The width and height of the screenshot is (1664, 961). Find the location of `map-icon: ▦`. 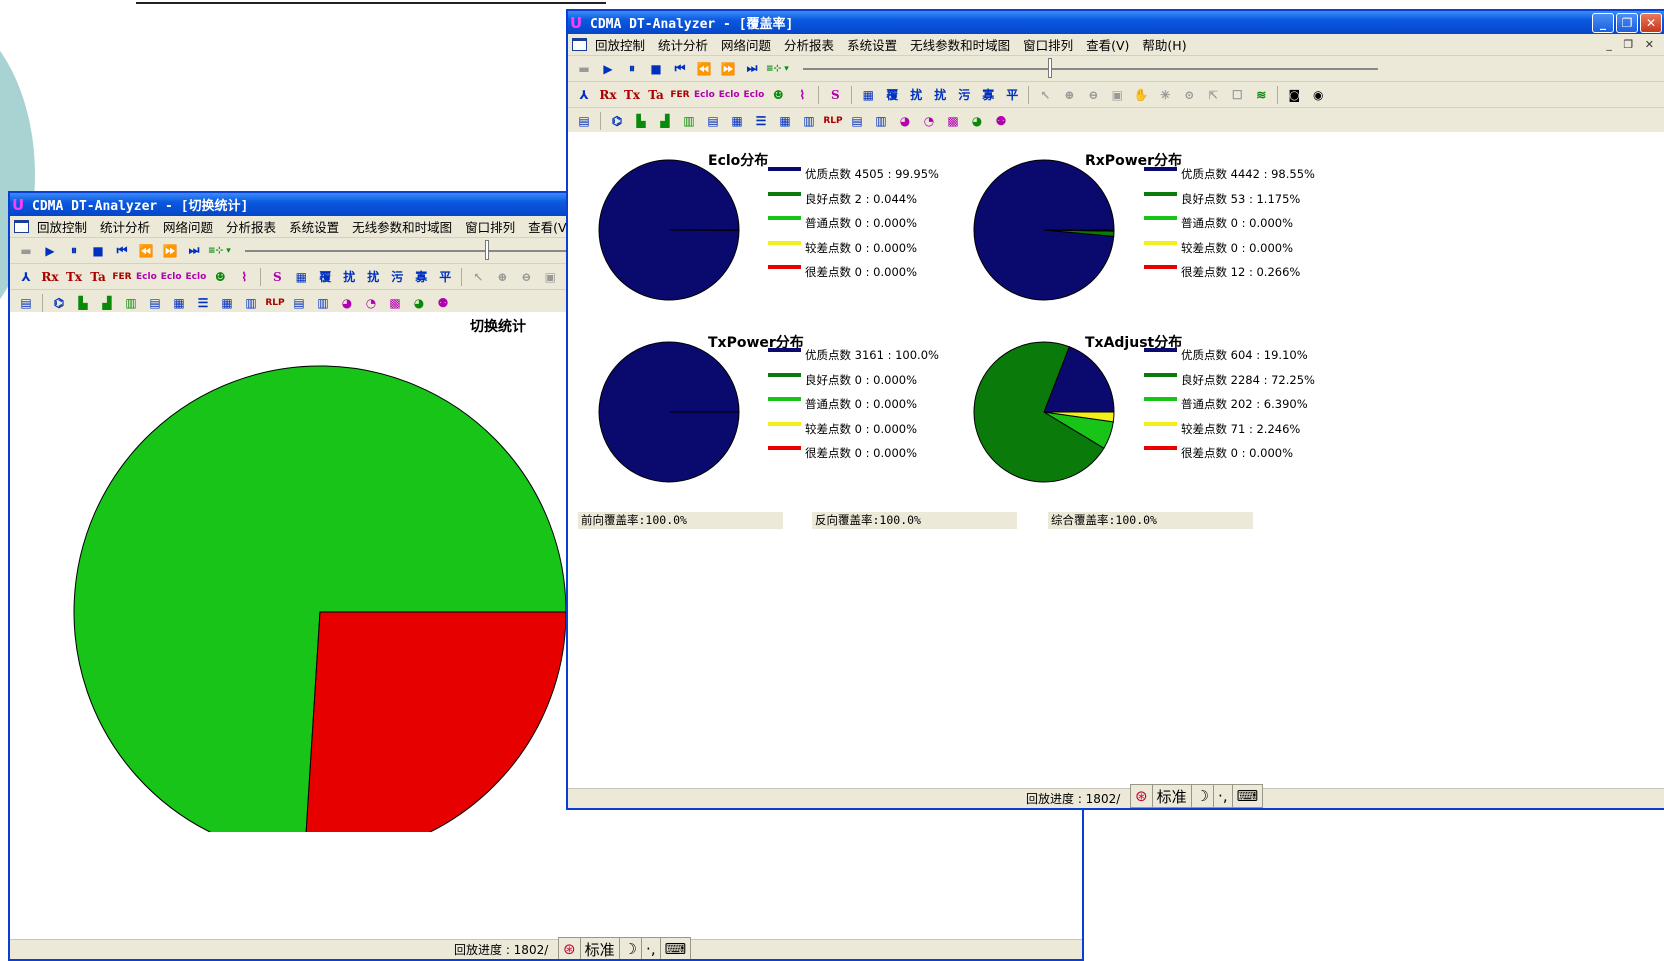

map-icon: ▦ is located at coordinates (301, 277).